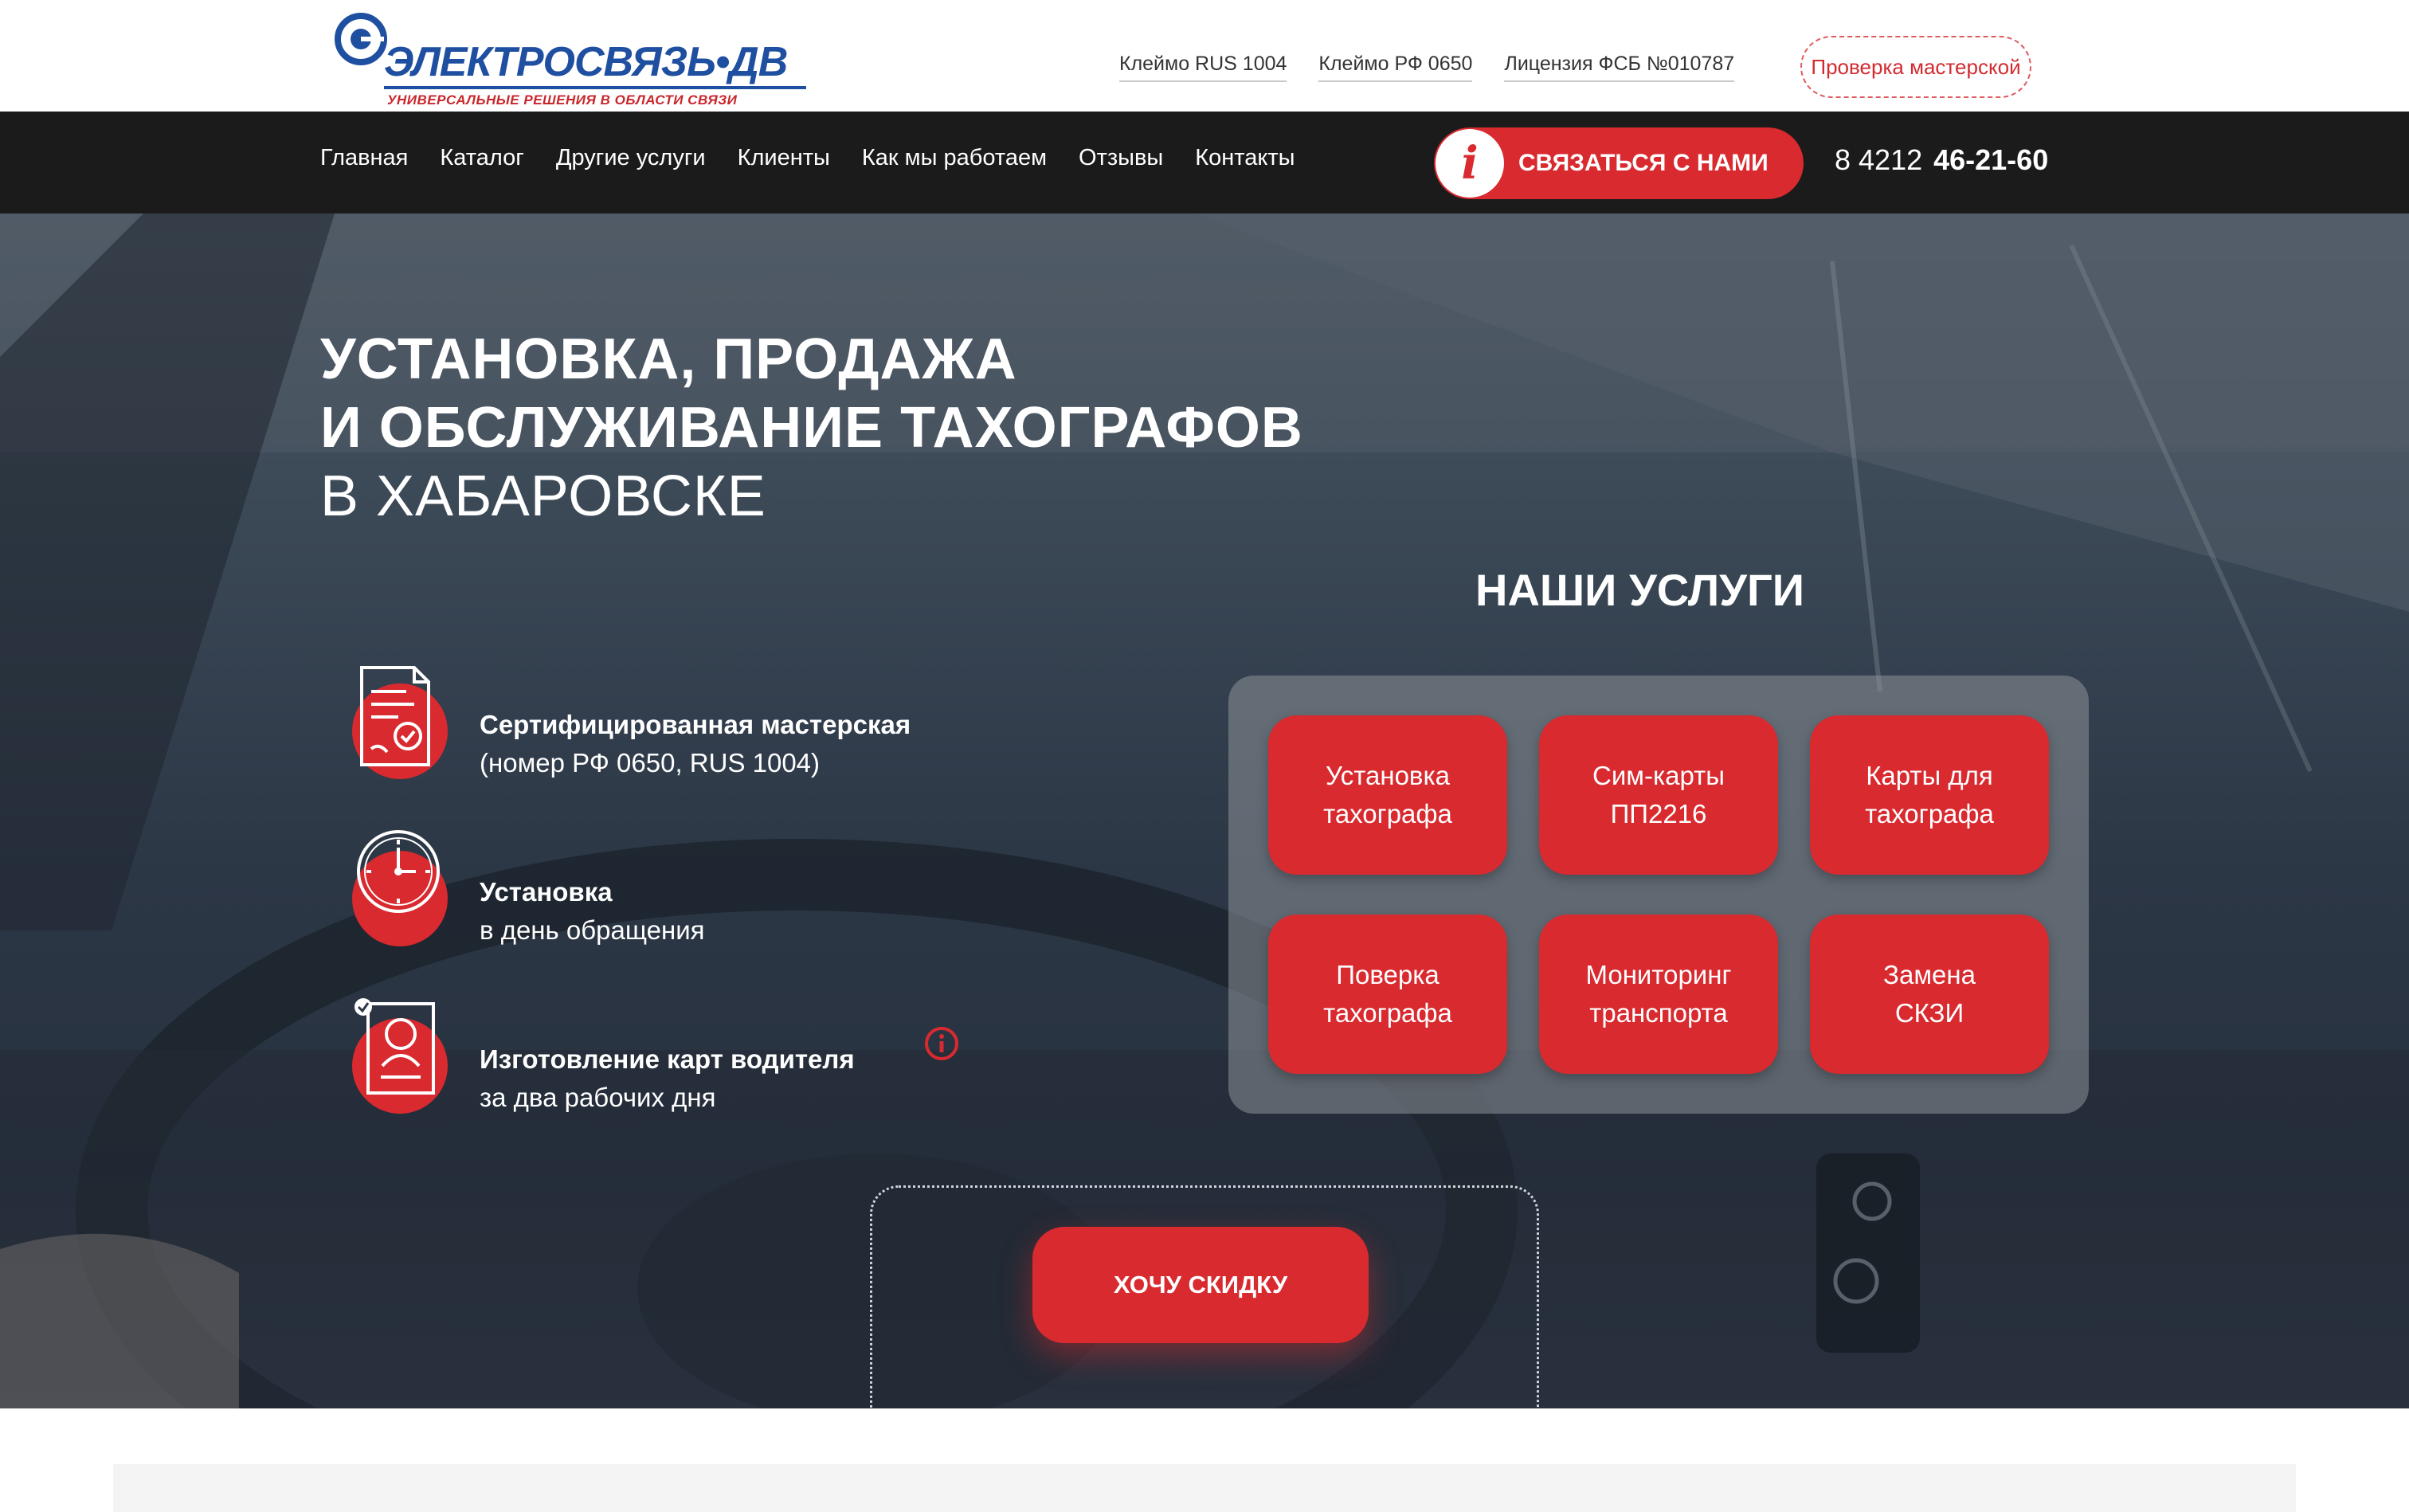 The width and height of the screenshot is (2409, 1512). I want to click on service-sim-cards: Сим-карты ПП2216, so click(1658, 795).